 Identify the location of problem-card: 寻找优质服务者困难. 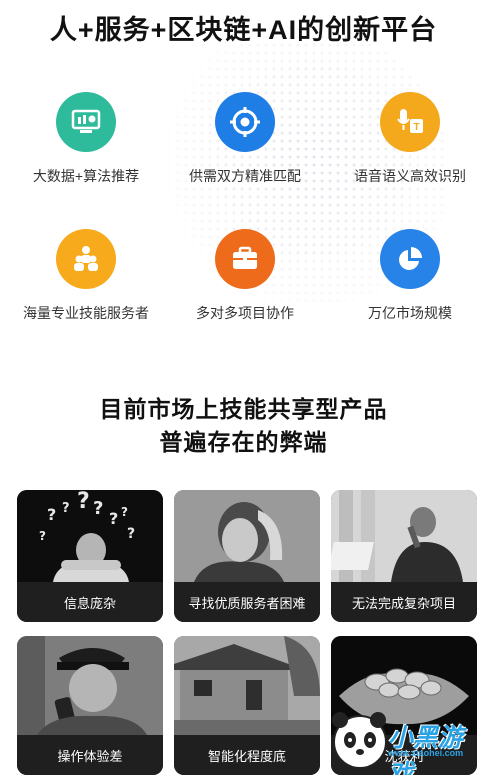
(247, 556).